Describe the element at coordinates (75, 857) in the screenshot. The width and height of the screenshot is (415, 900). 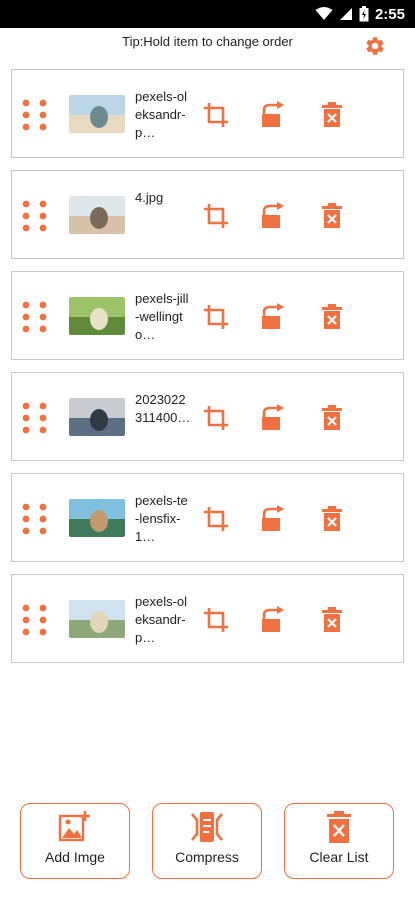
I see `add-image-label: Add Imge` at that location.